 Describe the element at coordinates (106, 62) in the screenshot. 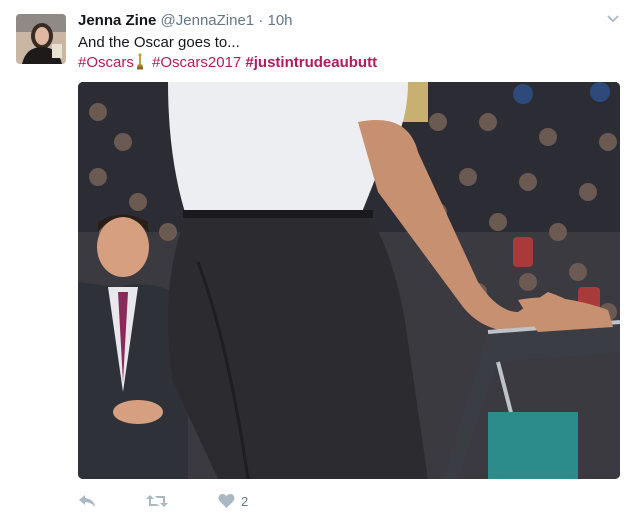

I see `hashtag-oscars: #Oscars` at that location.